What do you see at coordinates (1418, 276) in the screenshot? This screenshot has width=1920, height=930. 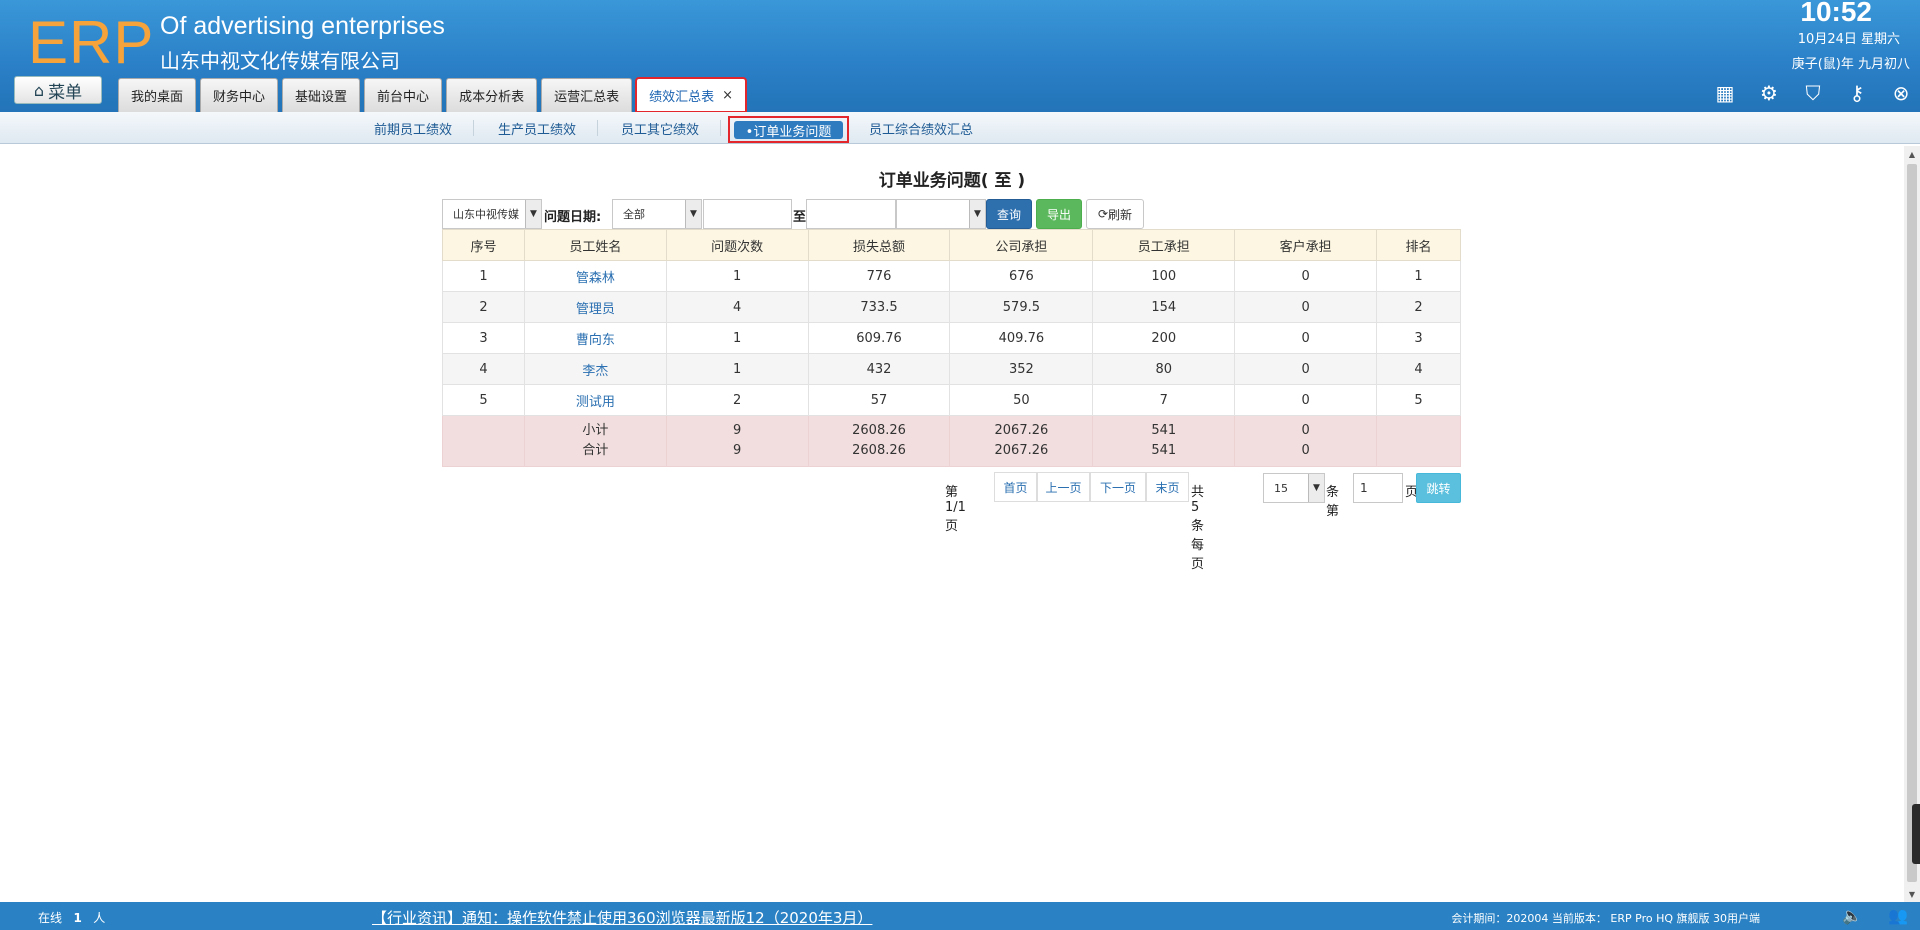 I see `cell-rank: 1` at bounding box center [1418, 276].